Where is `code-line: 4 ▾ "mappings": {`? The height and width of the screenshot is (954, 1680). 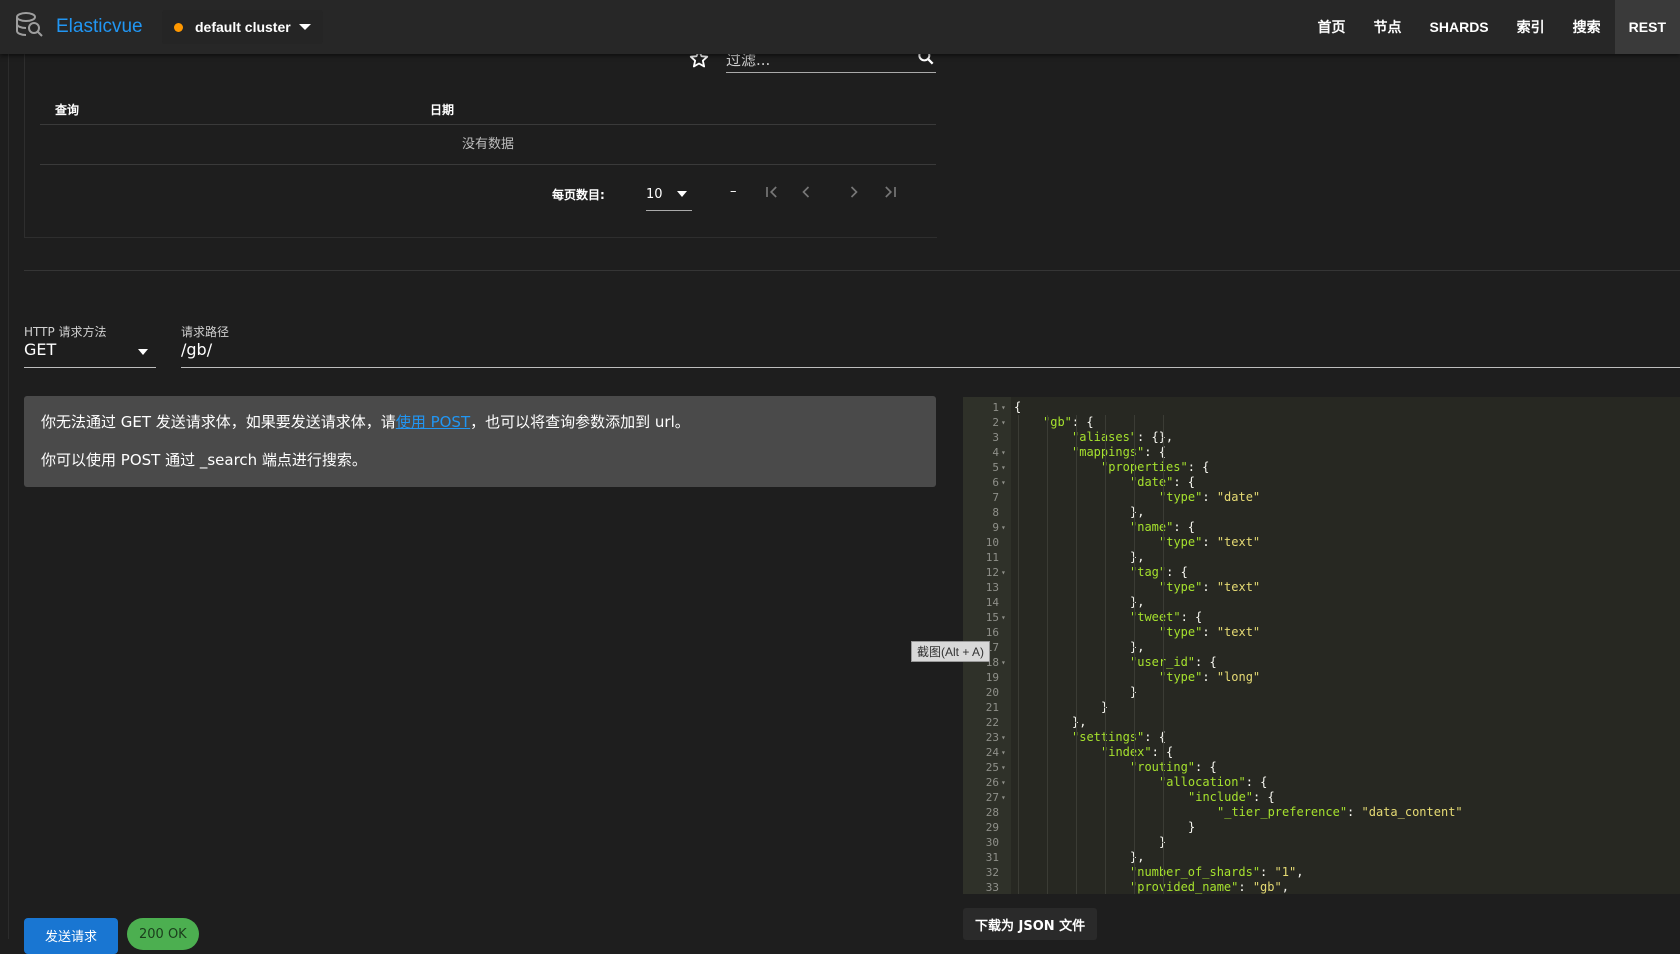 code-line: 4 ▾ "mappings": { is located at coordinates (1321, 452).